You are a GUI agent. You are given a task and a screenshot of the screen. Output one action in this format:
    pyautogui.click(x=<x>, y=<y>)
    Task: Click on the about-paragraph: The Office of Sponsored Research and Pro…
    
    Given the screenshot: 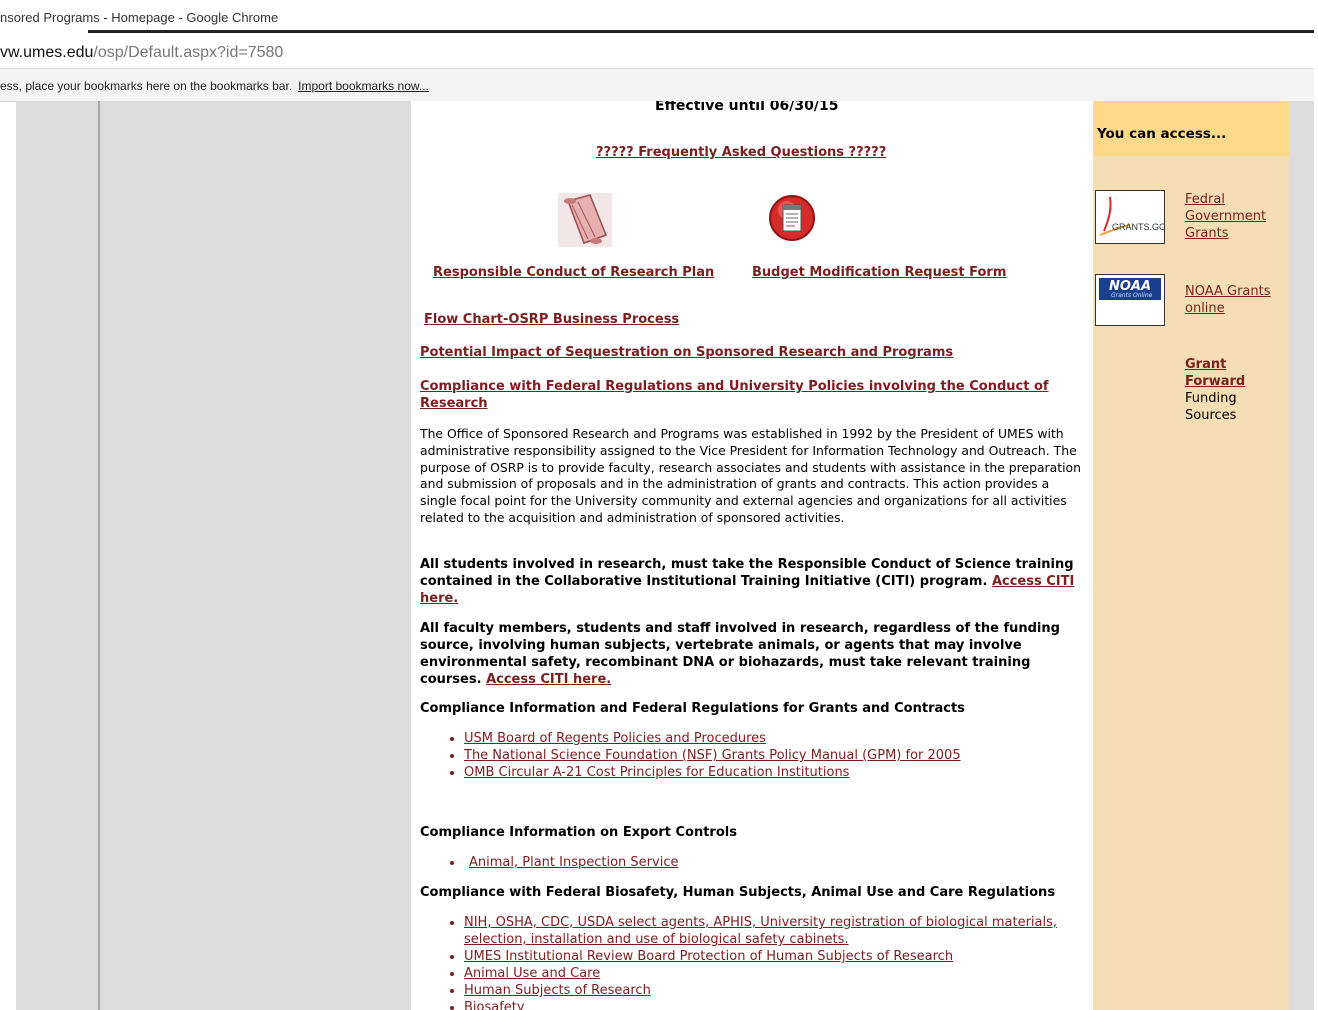 What is the action you would take?
    pyautogui.click(x=750, y=475)
    